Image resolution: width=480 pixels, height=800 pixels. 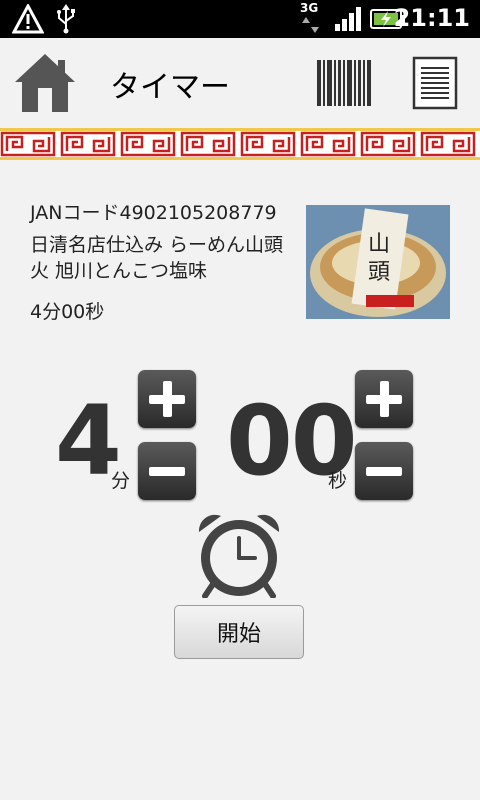 What do you see at coordinates (157, 258) in the screenshot?
I see `product-name: 日清名店仕込み らーめん山頭火 旭川とんこつ塩味` at bounding box center [157, 258].